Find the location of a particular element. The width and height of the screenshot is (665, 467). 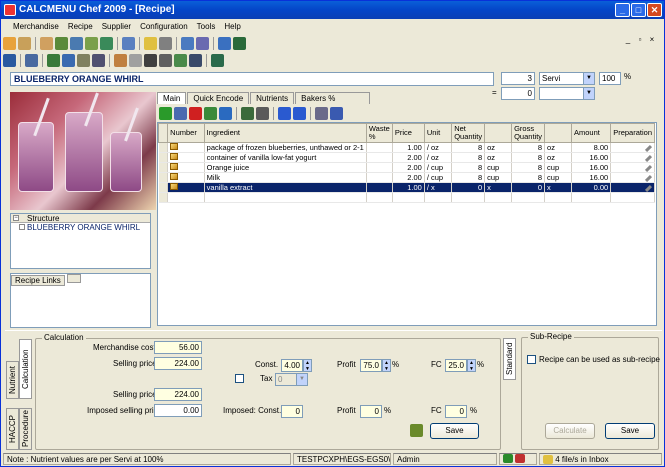

cell-unit: / oz is located at coordinates (438, 147).